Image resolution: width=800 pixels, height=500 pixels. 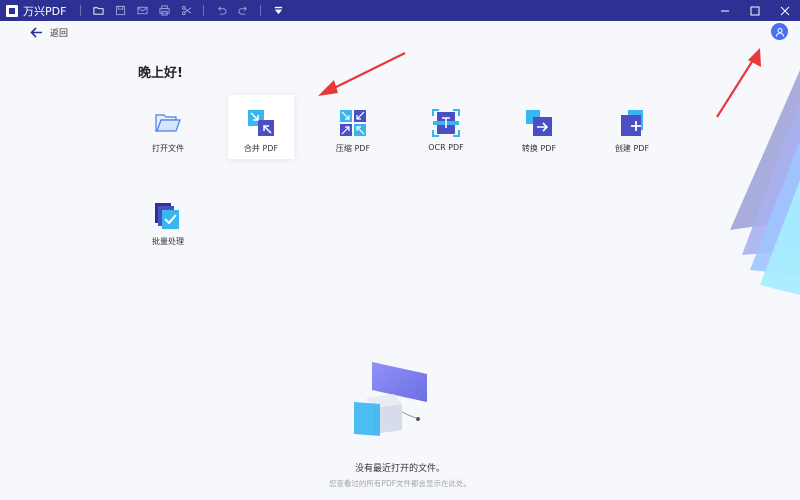 What do you see at coordinates (353, 148) in the screenshot?
I see `tool-label: 压缩 PDF` at bounding box center [353, 148].